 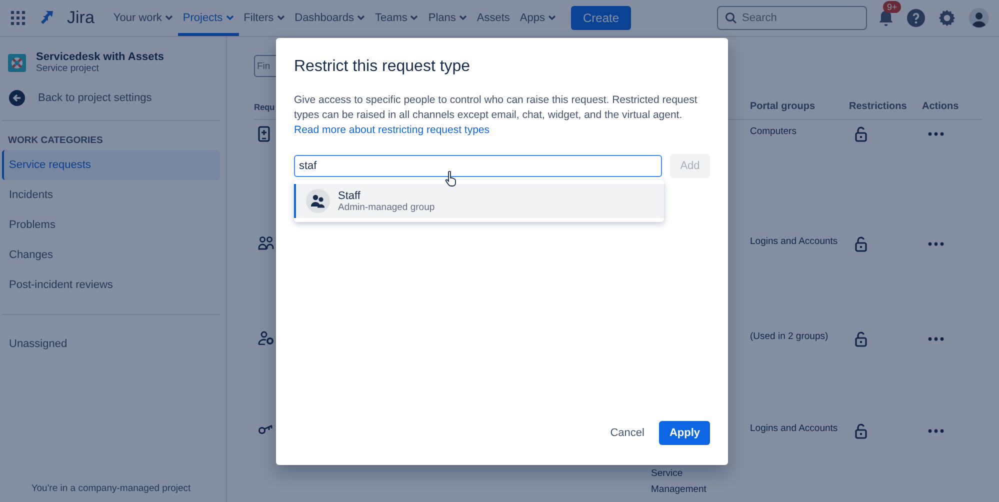 What do you see at coordinates (952, 107) in the screenshot?
I see `column-header: Actions` at bounding box center [952, 107].